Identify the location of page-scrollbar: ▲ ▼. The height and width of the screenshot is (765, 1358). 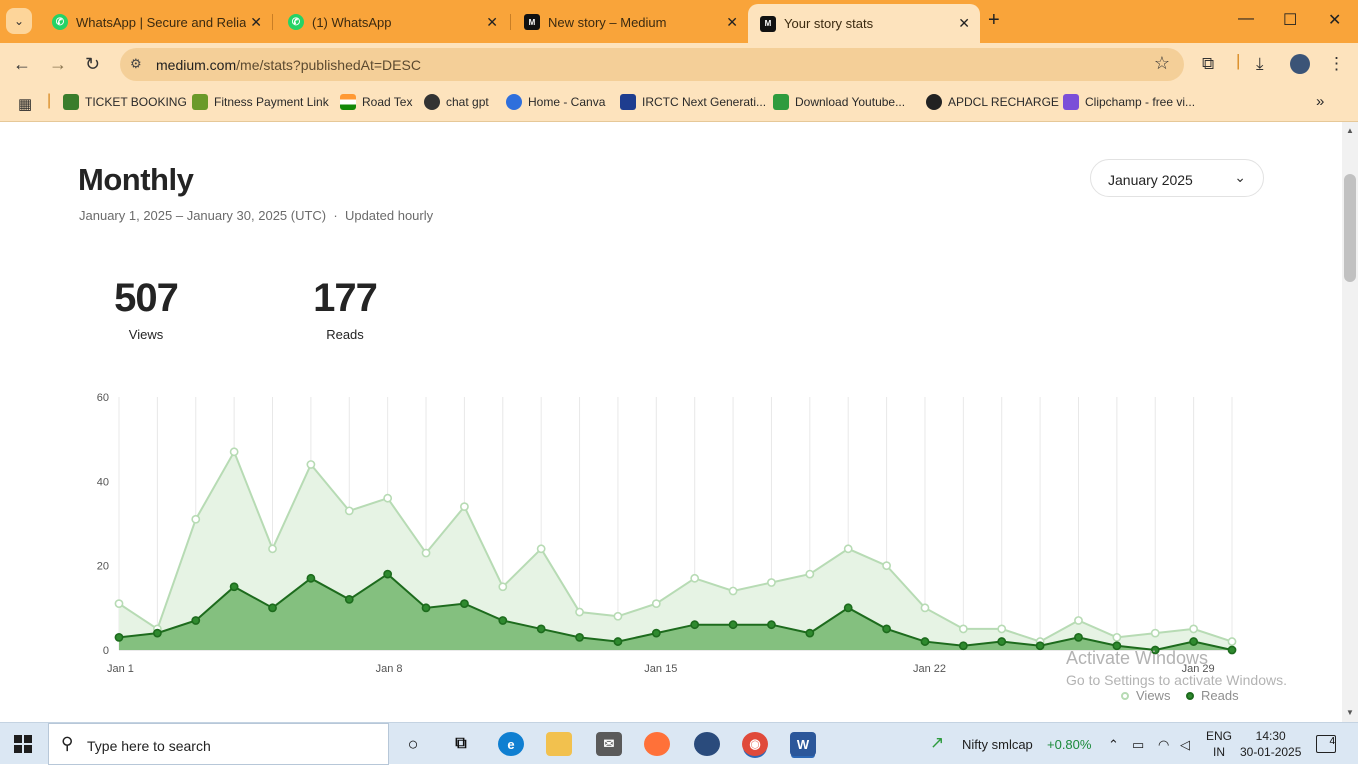
(1350, 422).